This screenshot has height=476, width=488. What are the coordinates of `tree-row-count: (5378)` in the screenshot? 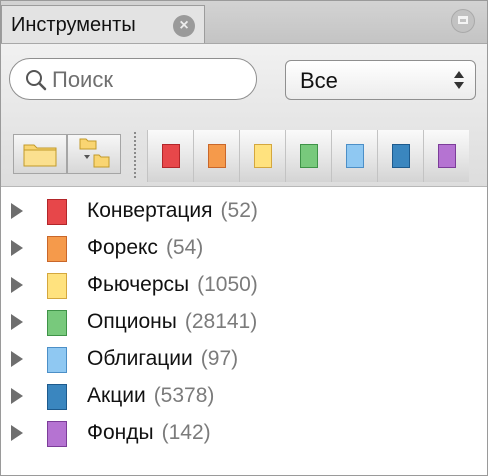 It's located at (184, 395).